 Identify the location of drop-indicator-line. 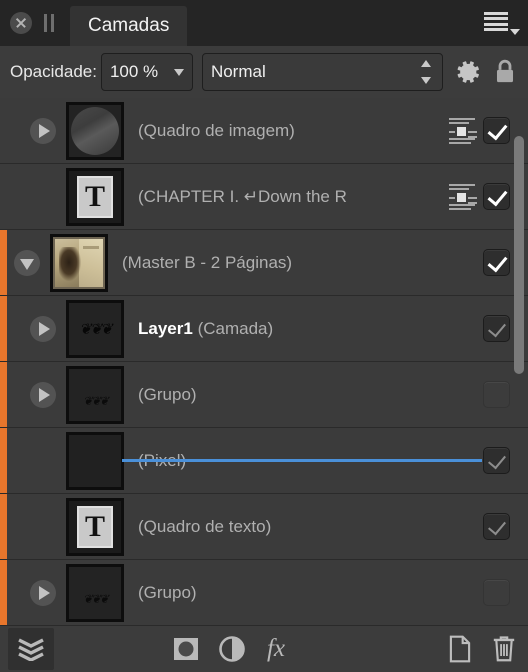
(302, 460).